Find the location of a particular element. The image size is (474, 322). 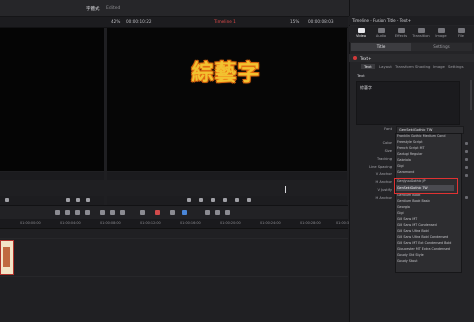

replace-clip-icon is located at coordinates (122, 212).